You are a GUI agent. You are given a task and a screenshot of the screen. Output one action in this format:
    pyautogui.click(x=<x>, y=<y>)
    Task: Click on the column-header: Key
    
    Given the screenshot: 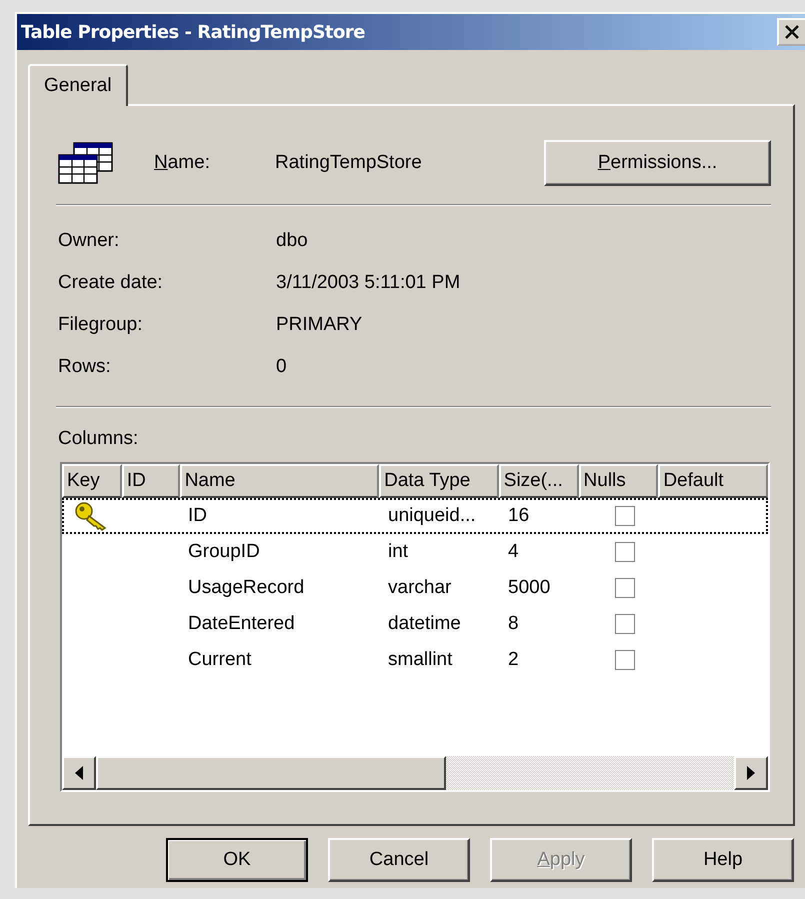 What is the action you would take?
    pyautogui.click(x=92, y=481)
    